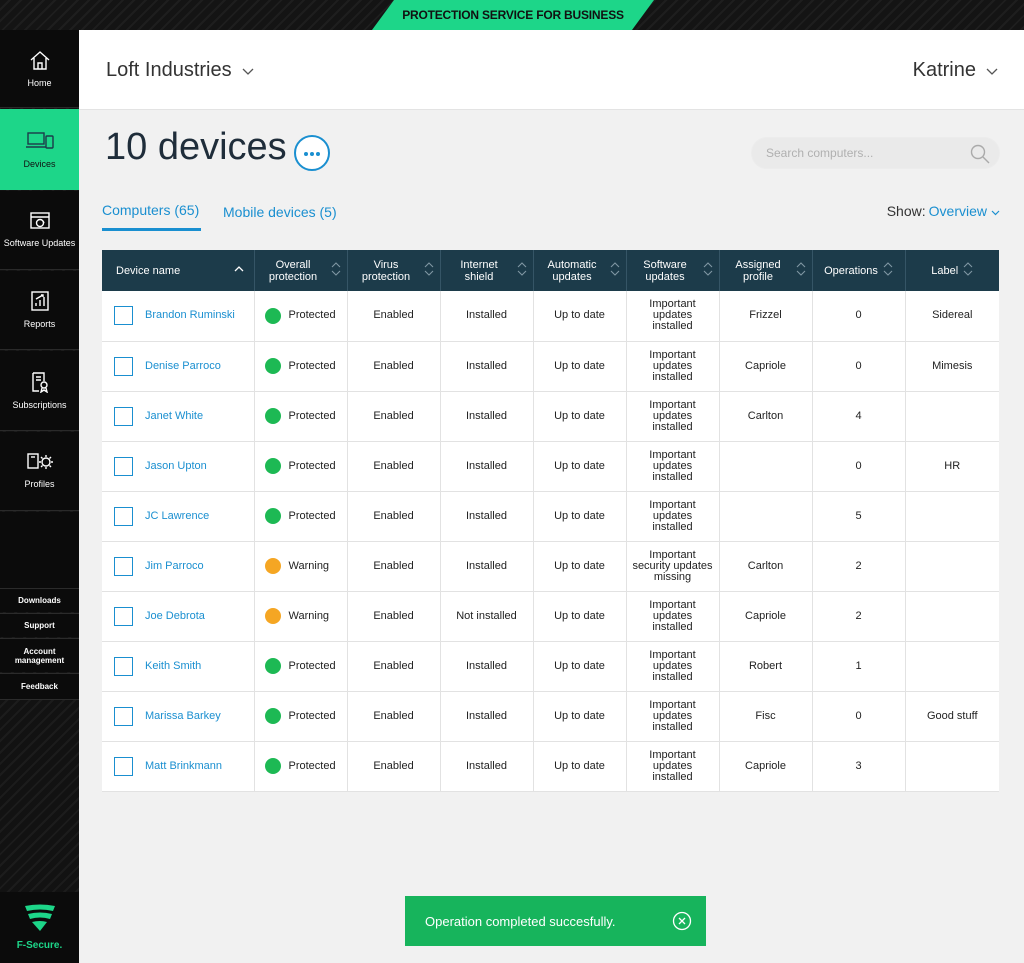  I want to click on sidebar-item-software-updates: Software Updates, so click(39, 230).